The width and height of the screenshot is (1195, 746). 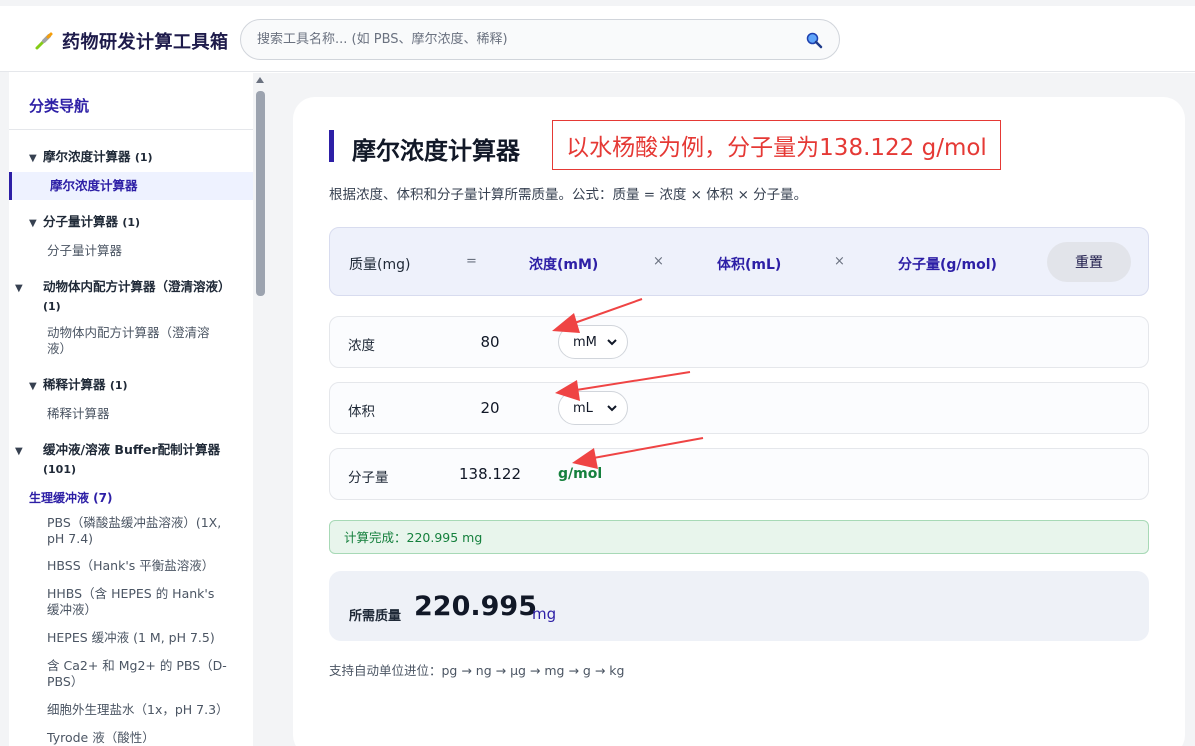 I want to click on app-header: 药物研发计算工具箱, so click(x=597, y=36).